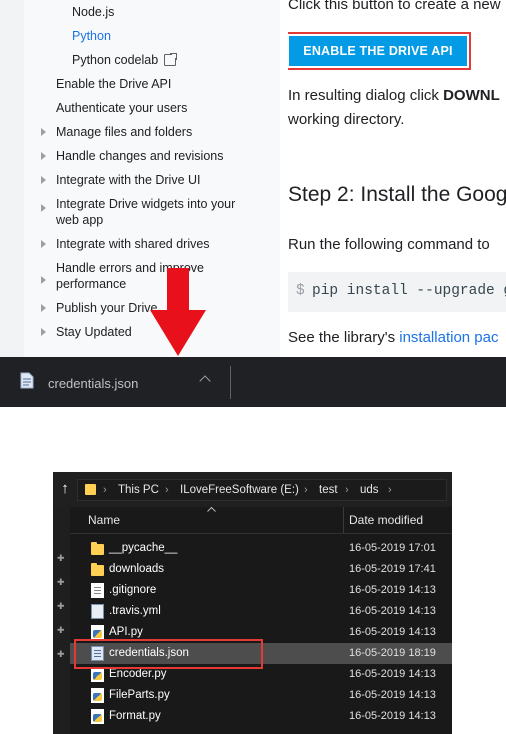 The image size is (506, 734). What do you see at coordinates (261, 590) in the screenshot?
I see `file-row: .gitignore 16-05-2019 14:13` at bounding box center [261, 590].